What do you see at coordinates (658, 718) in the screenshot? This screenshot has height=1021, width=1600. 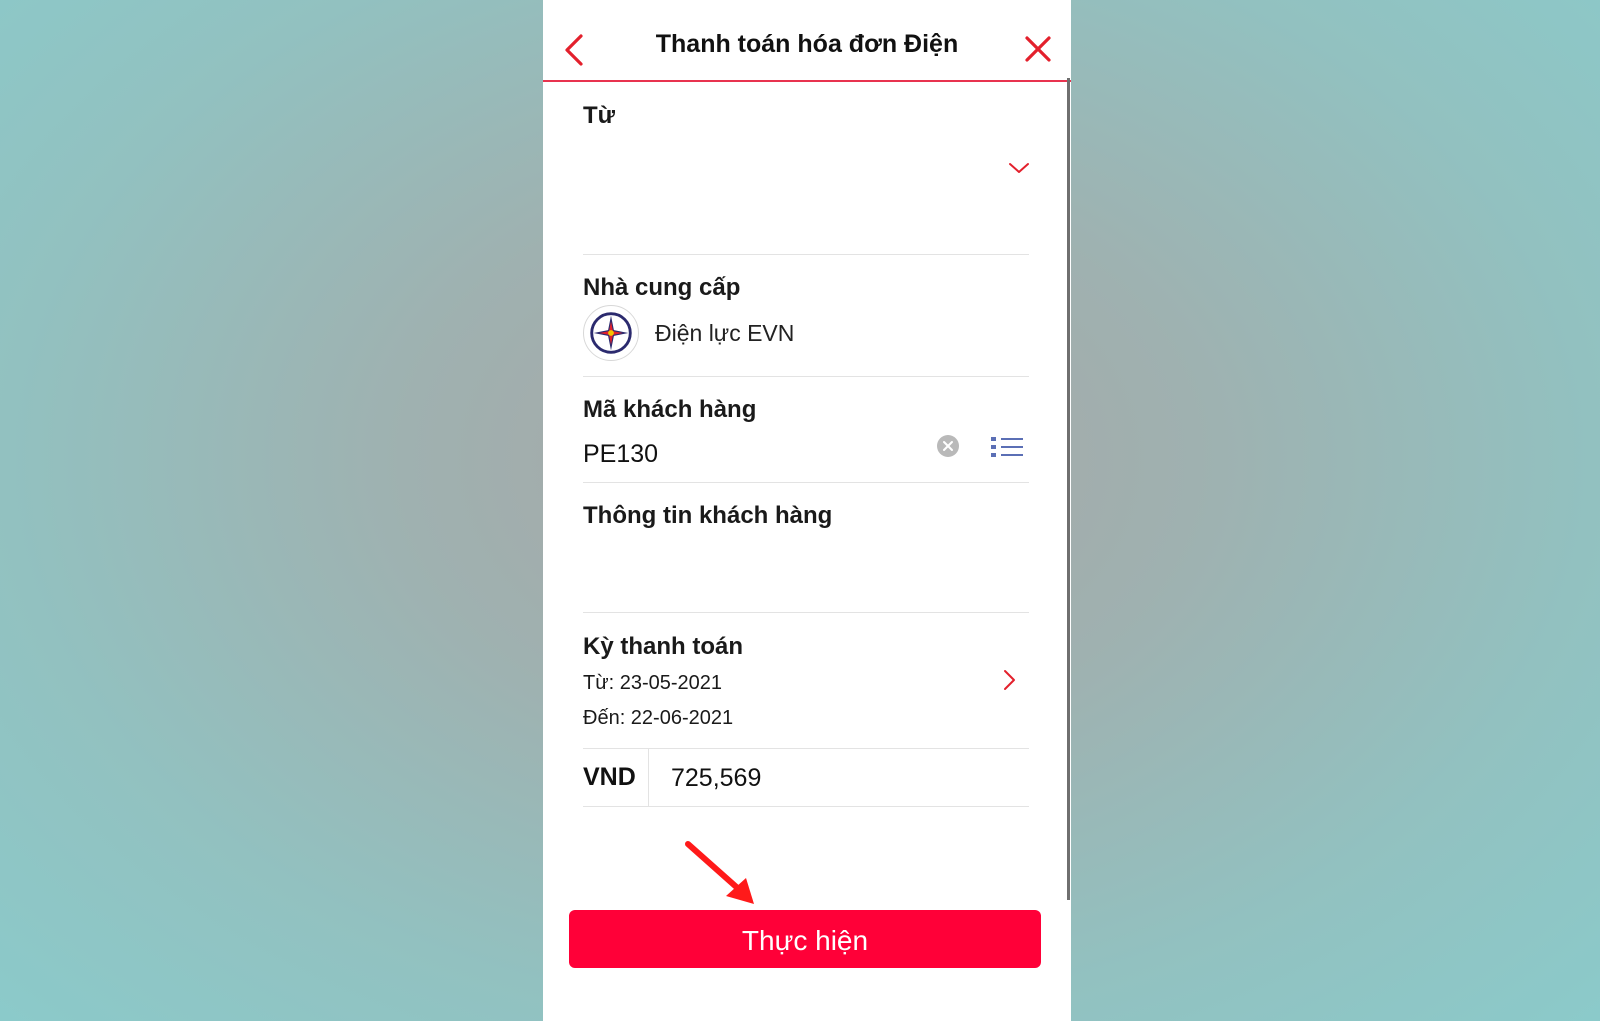 I see `period-to: Đến: 22-06-2021` at bounding box center [658, 718].